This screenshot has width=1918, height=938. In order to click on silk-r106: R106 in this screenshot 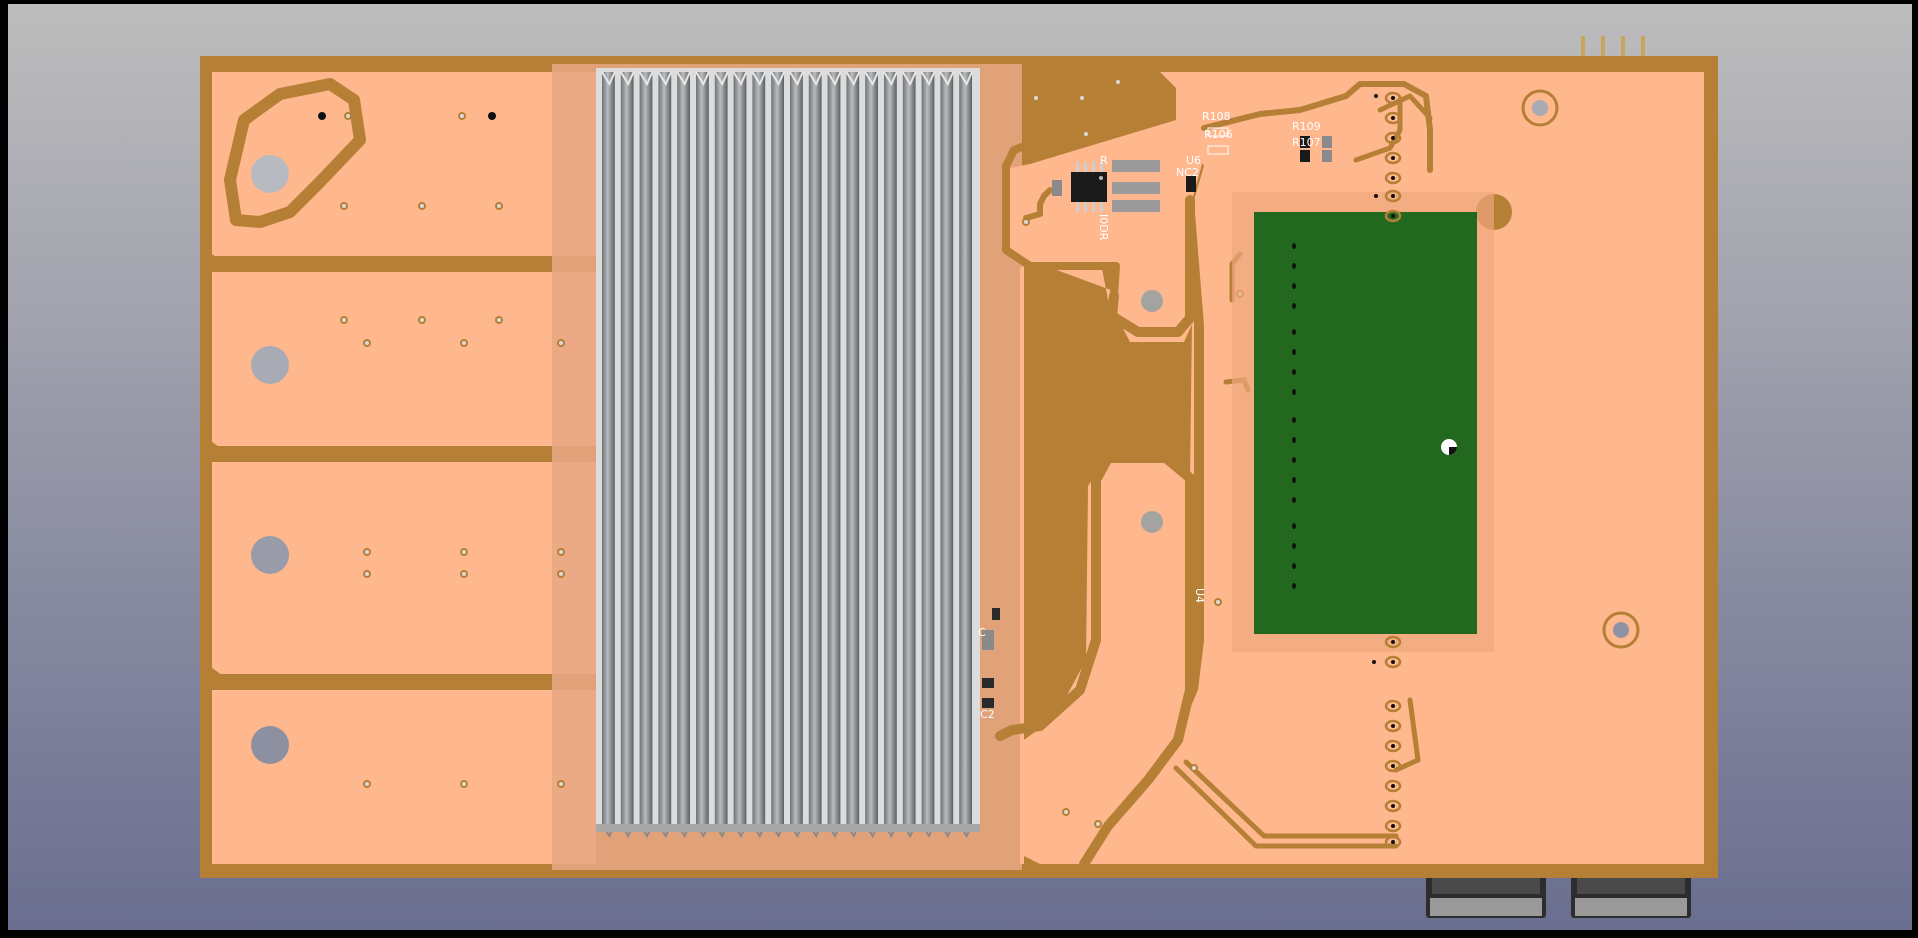, I will do `click(1218, 134)`.